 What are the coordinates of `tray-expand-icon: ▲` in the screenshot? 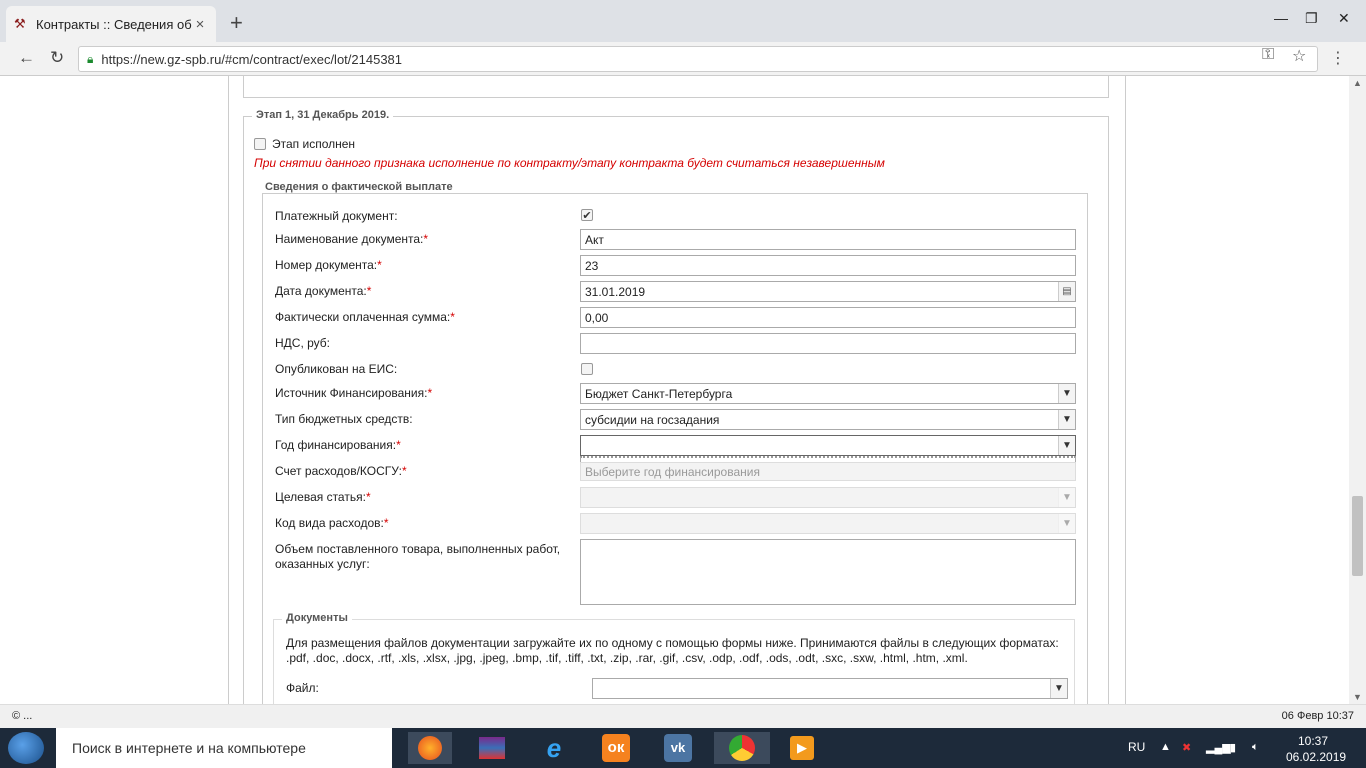 It's located at (1165, 747).